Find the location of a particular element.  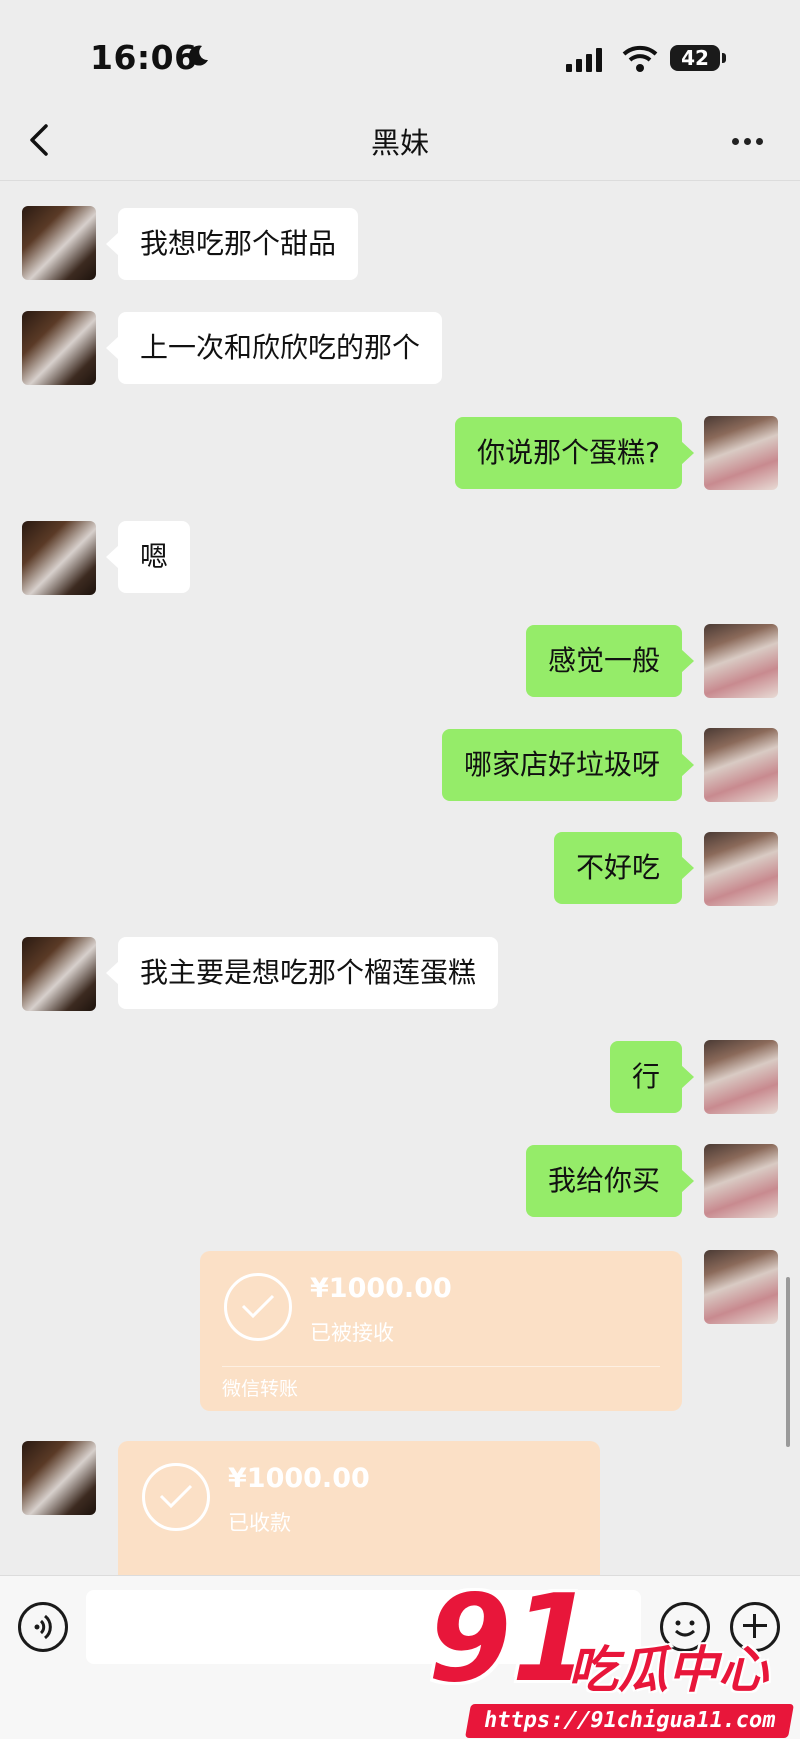

transfer-divider is located at coordinates (441, 1366).